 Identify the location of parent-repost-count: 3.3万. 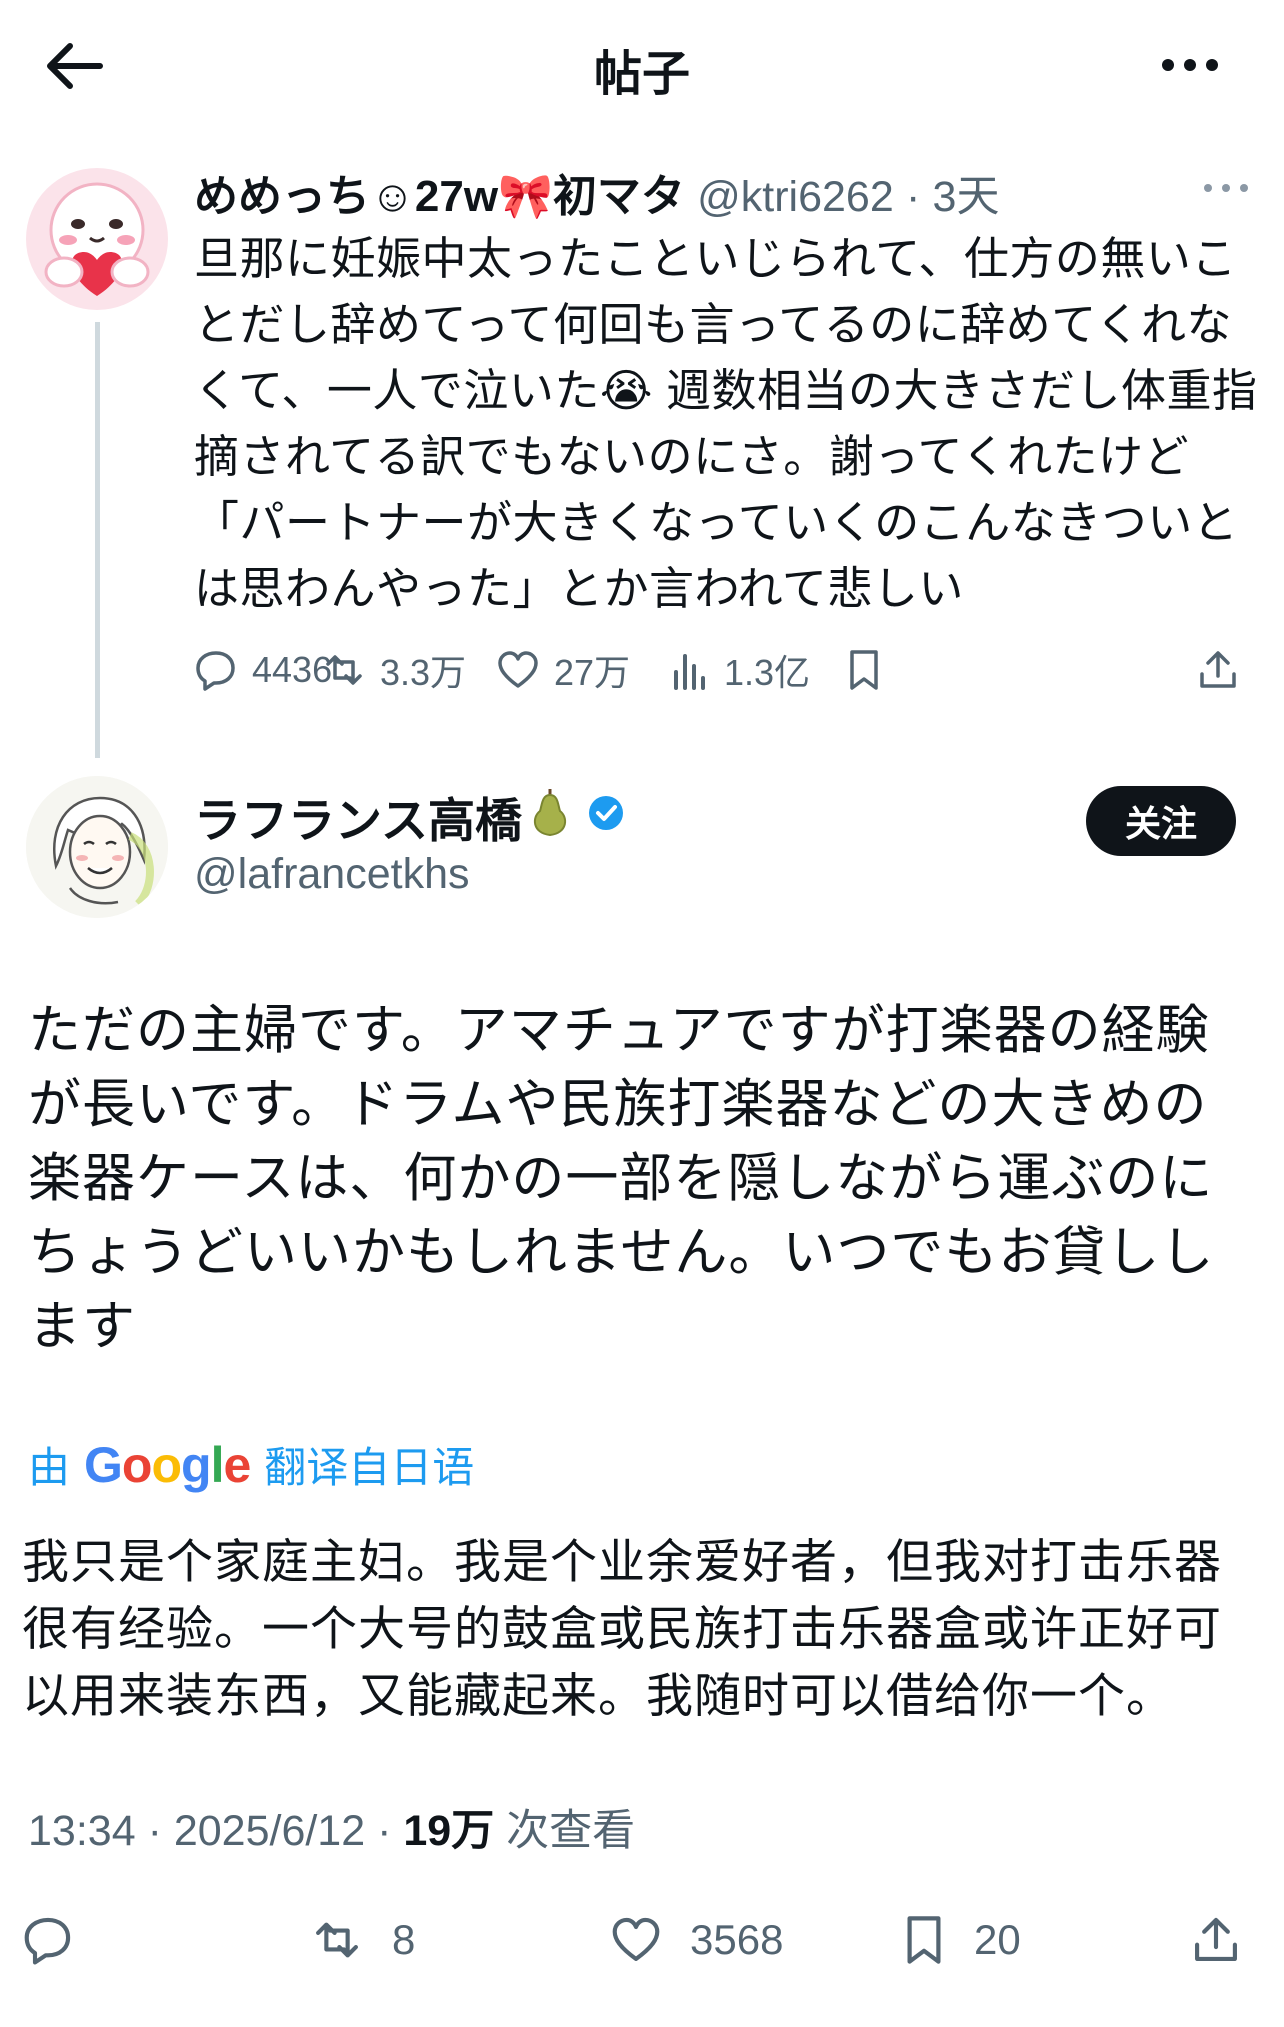
(423, 672).